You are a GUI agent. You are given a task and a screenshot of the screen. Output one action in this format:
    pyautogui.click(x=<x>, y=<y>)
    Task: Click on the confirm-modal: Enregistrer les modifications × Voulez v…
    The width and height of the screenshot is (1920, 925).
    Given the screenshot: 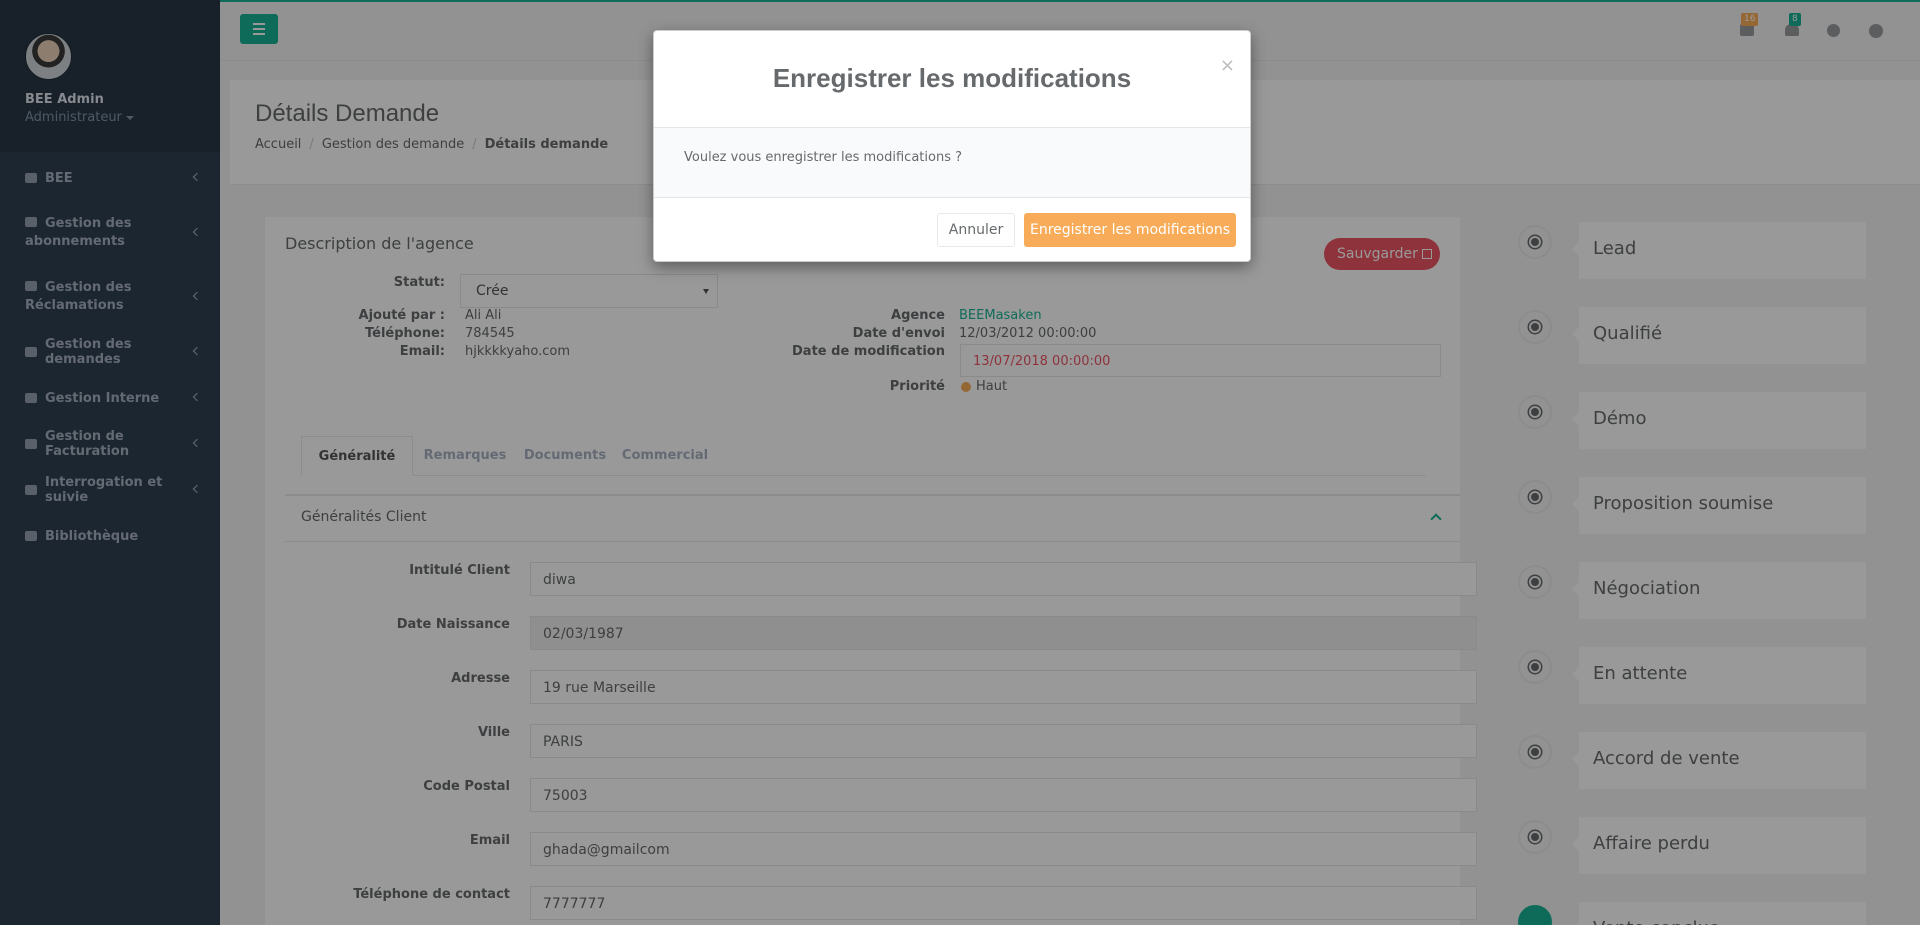 What is the action you would take?
    pyautogui.click(x=952, y=146)
    